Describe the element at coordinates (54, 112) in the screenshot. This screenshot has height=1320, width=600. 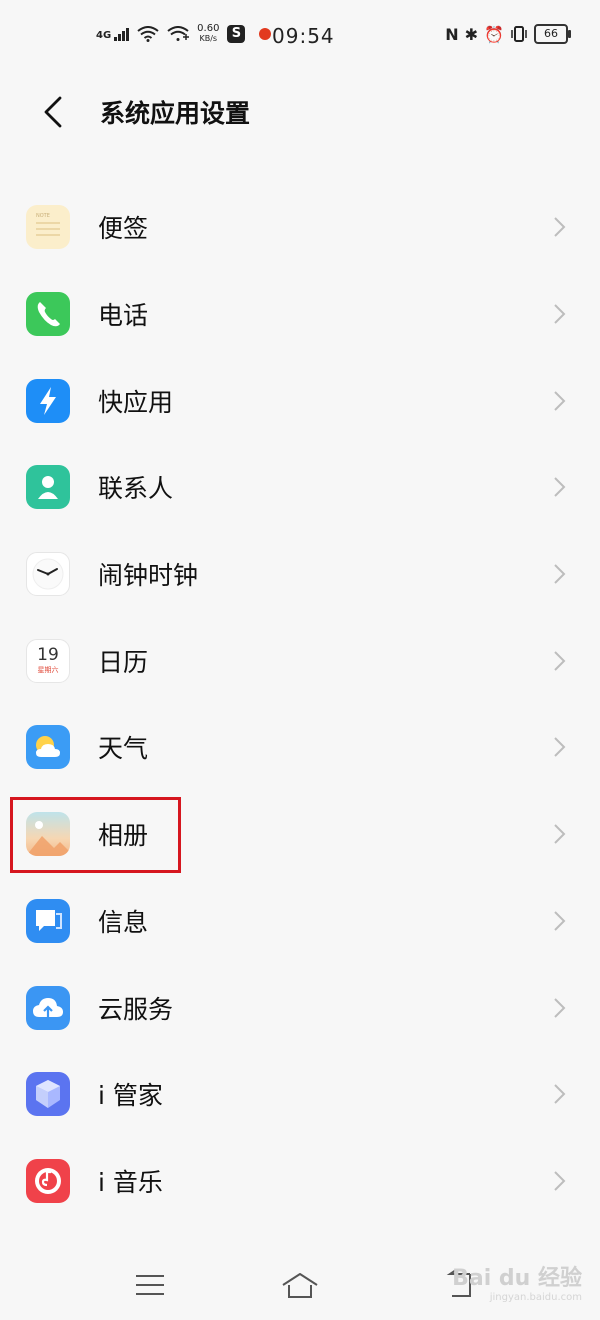
I see `back-icon` at that location.